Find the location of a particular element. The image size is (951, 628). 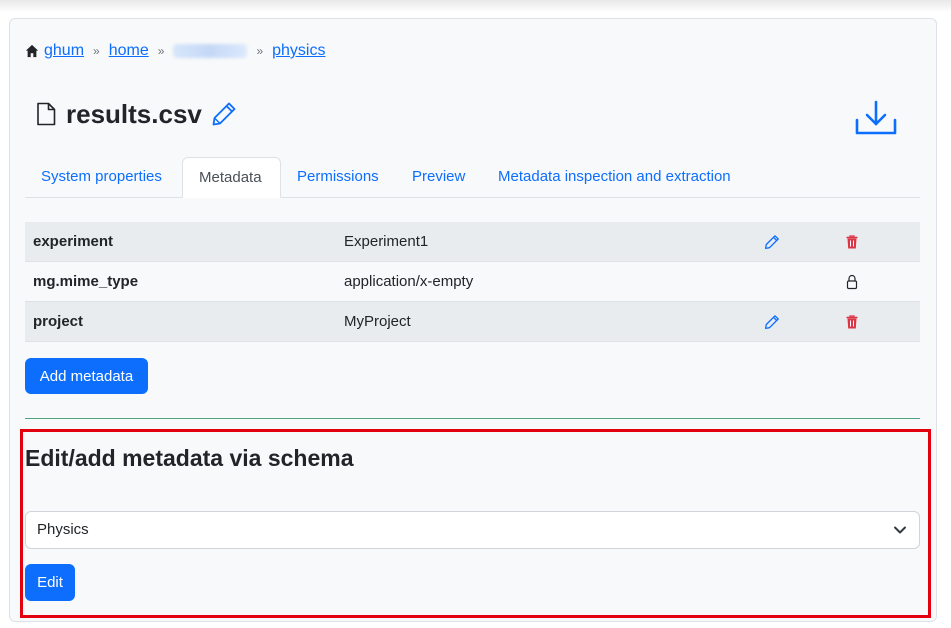

breadcrumb-item-ghum: ghum is located at coordinates (64, 51).